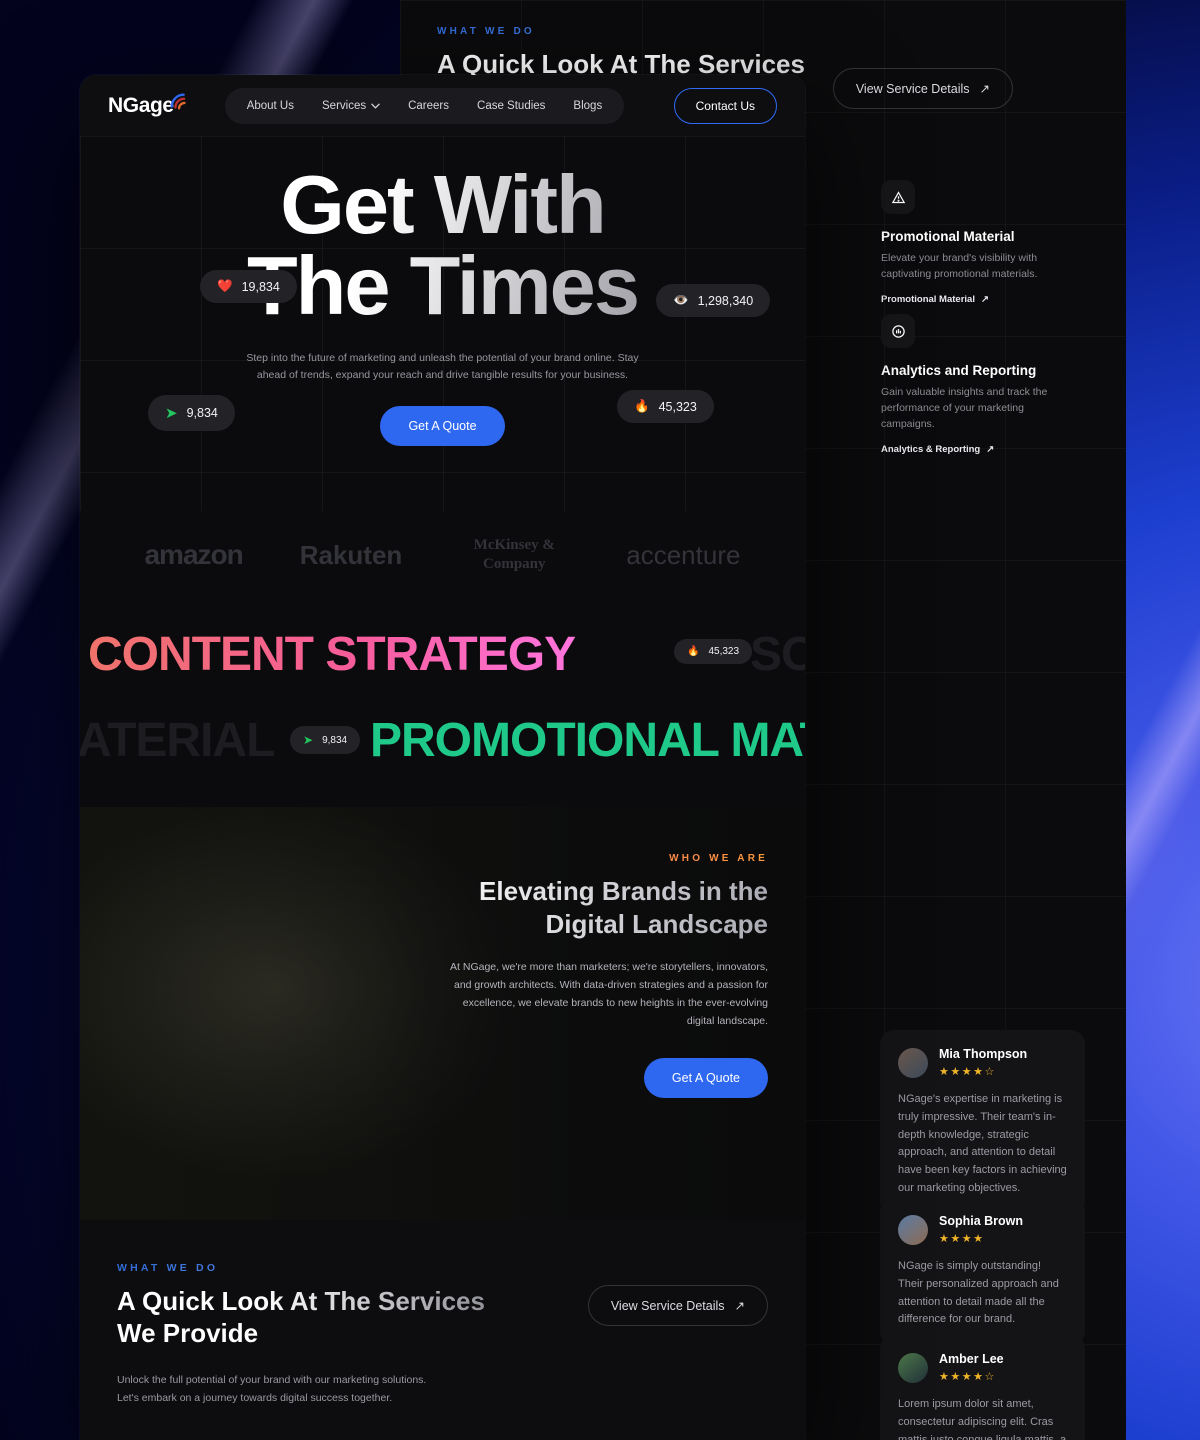 The image size is (1200, 1440). Describe the element at coordinates (442, 425) in the screenshot. I see `hero-get-a-quote-button: Get A Quote` at that location.